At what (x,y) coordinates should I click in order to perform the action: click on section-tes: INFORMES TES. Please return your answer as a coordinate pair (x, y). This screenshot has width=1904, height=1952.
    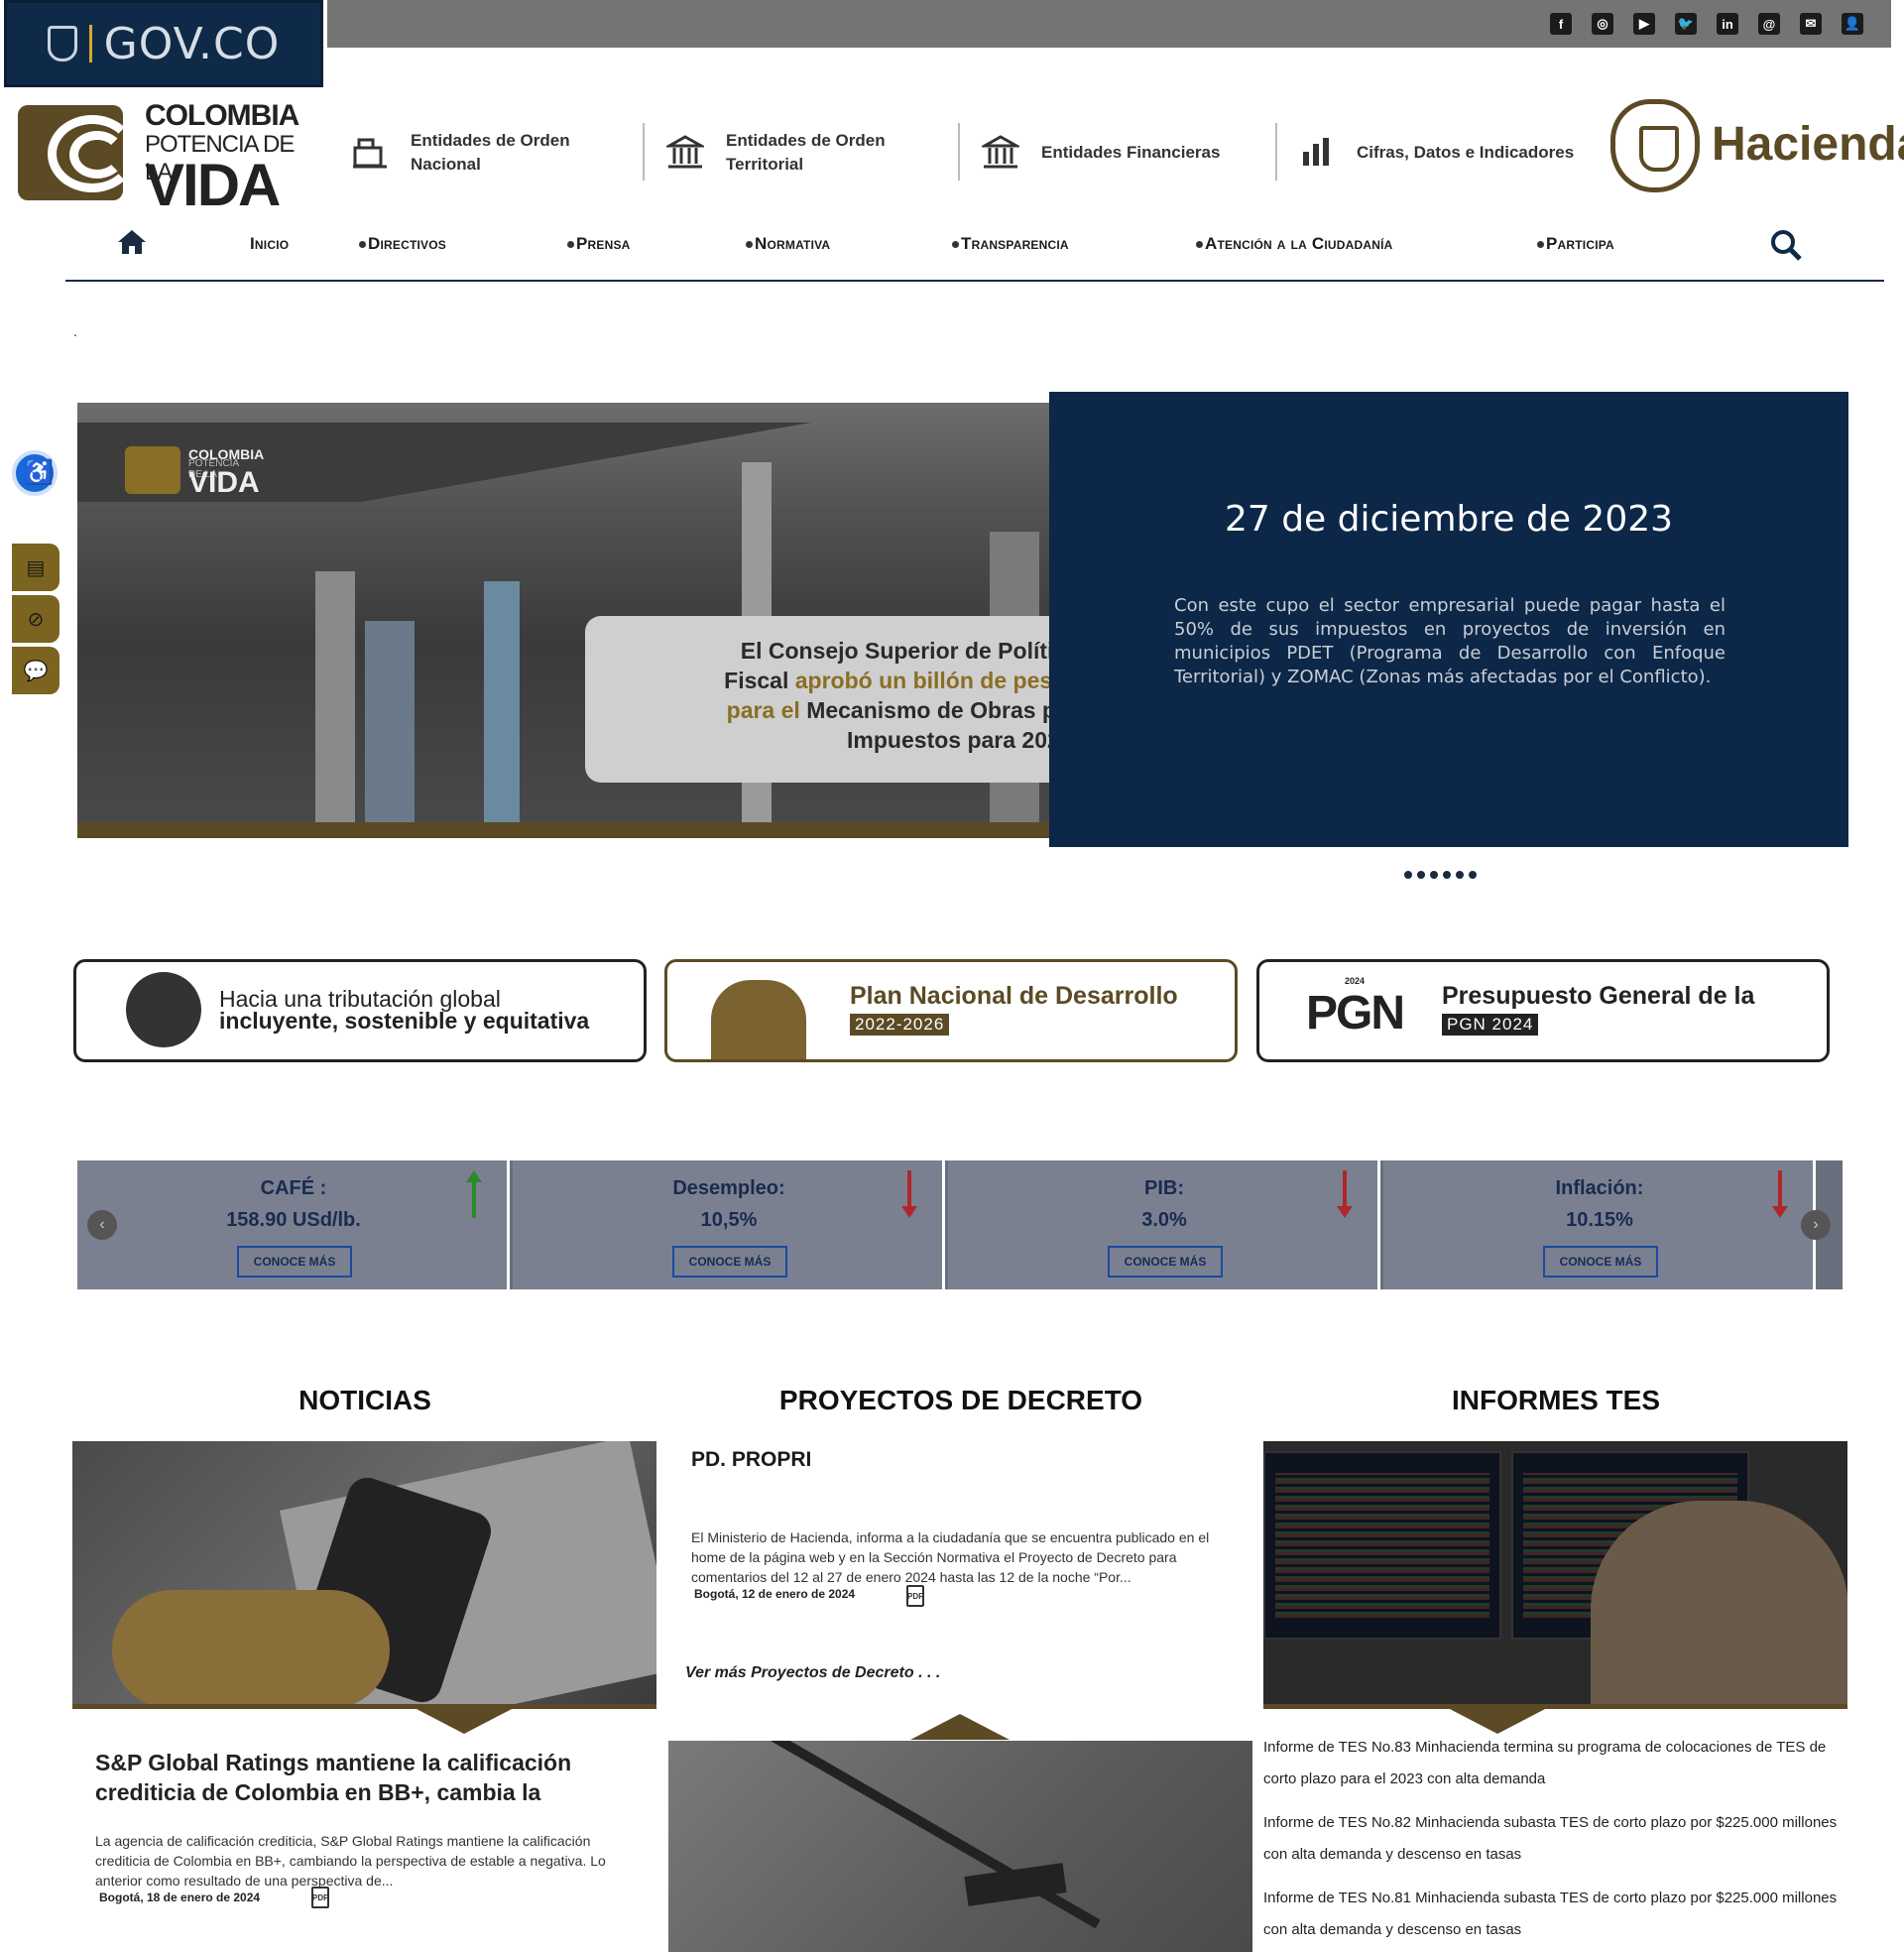
    Looking at the image, I should click on (1555, 1400).